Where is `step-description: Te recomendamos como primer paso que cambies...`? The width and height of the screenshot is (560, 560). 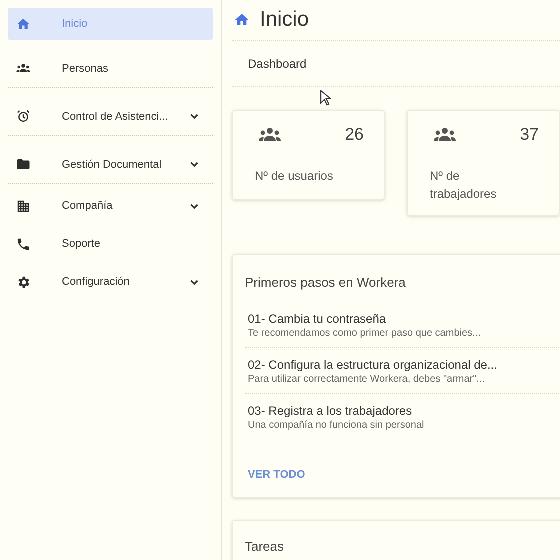 step-description: Te recomendamos como primer paso que cambies... is located at coordinates (365, 333).